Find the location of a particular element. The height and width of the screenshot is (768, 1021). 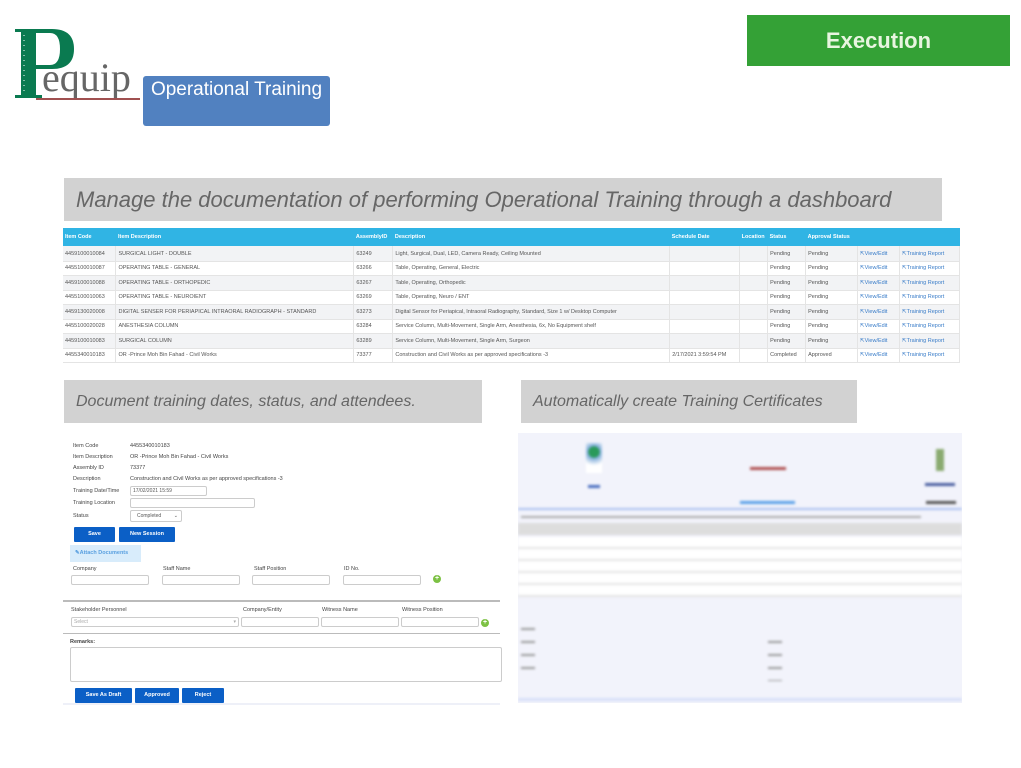

table-cell: 73377 is located at coordinates (373, 355).